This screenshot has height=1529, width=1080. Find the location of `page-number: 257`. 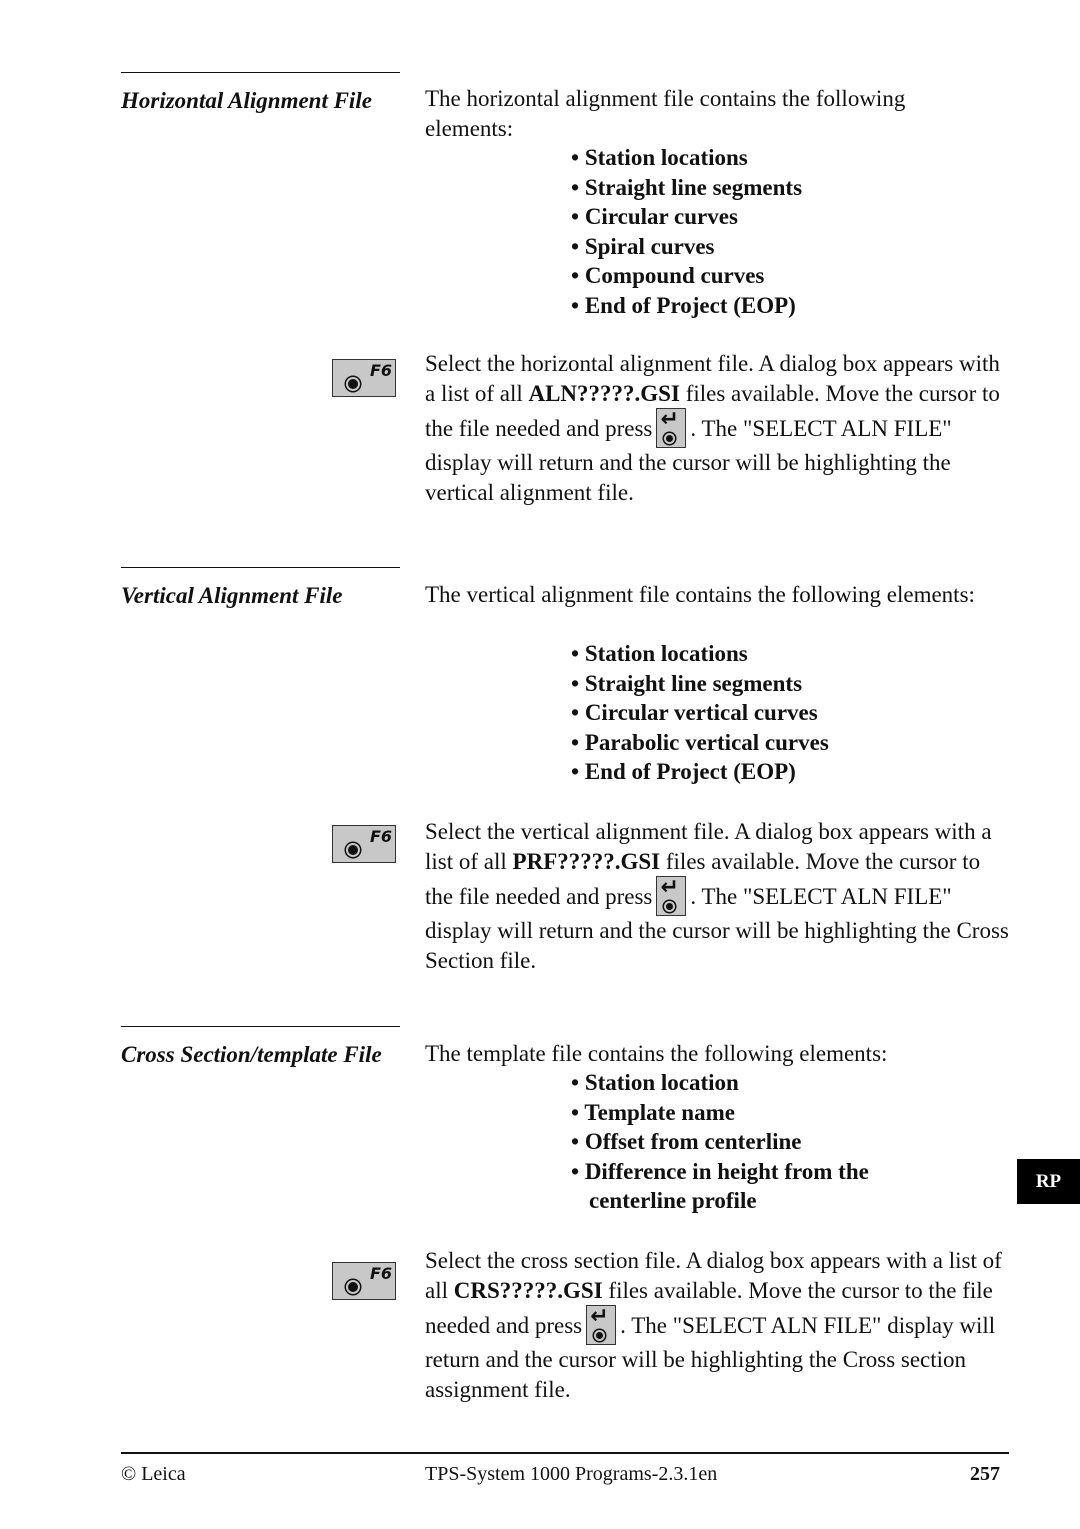

page-number: 257 is located at coordinates (985, 1474).